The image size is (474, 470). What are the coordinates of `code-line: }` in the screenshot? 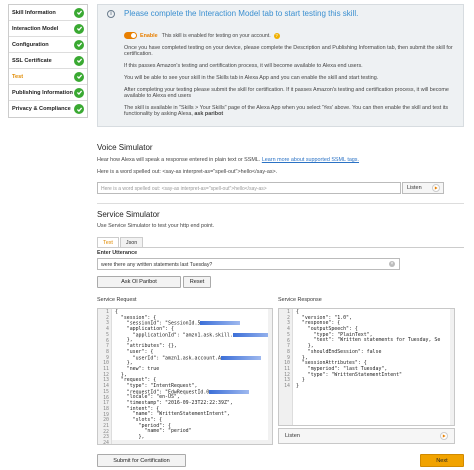 It's located at (375, 386).